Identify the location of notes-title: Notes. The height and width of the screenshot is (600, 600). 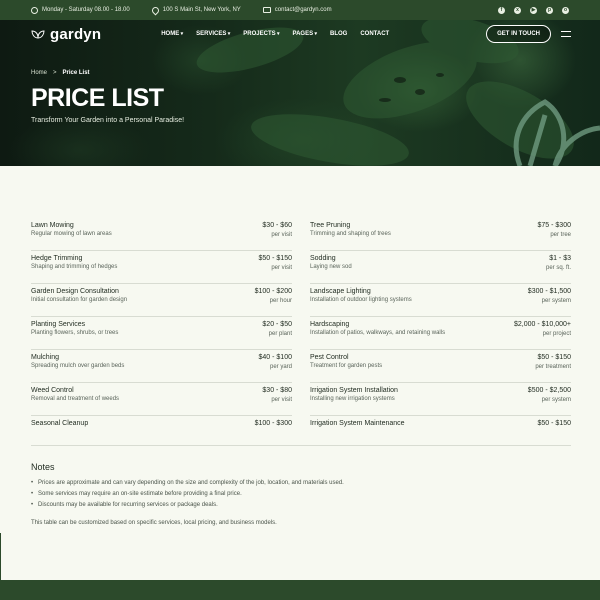
(43, 467).